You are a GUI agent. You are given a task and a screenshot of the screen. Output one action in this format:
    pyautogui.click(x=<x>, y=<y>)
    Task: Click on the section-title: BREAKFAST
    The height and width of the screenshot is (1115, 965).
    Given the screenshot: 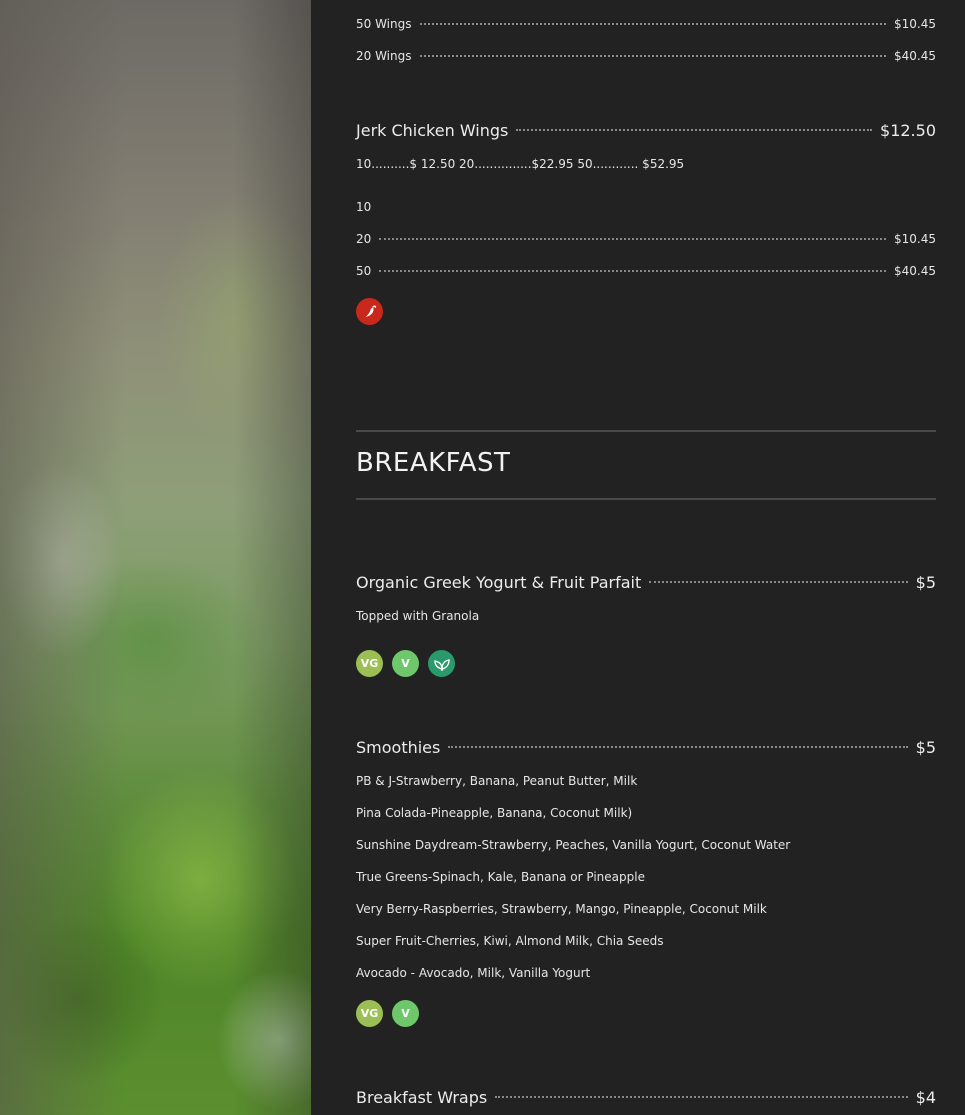 What is the action you would take?
    pyautogui.click(x=433, y=463)
    